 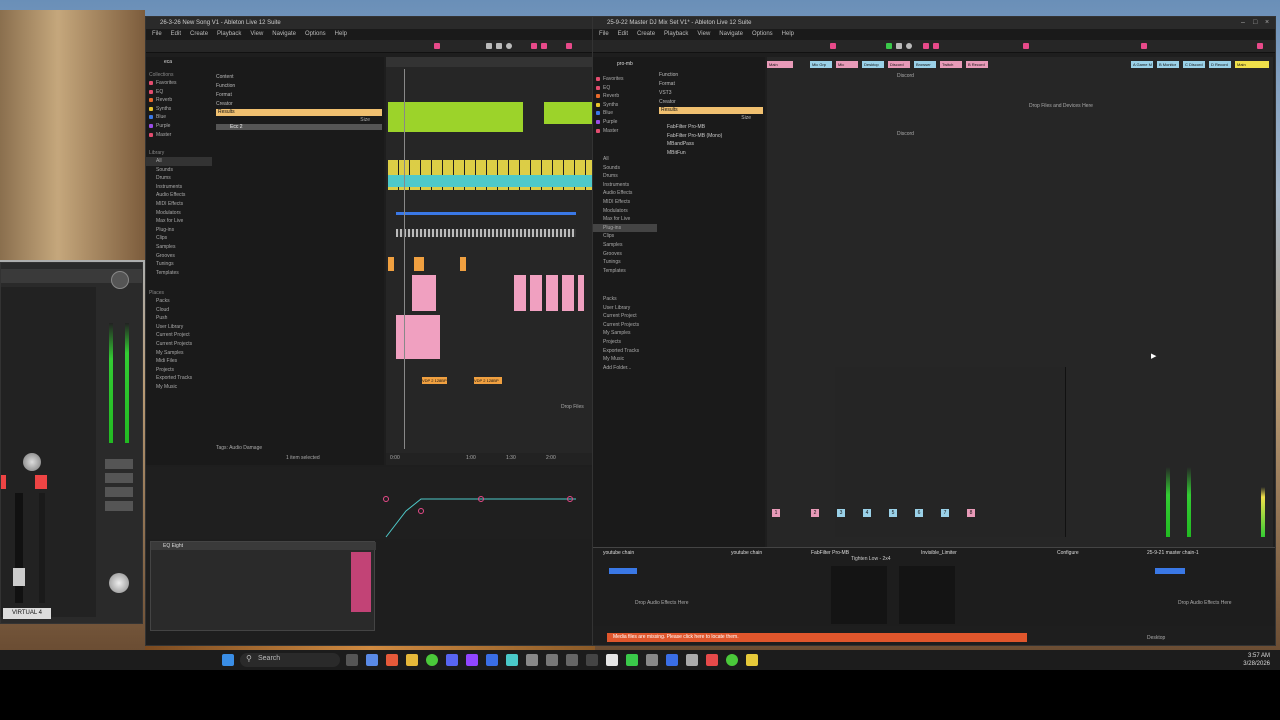 What do you see at coordinates (437, 46) in the screenshot?
I see `arrangement-record-button` at bounding box center [437, 46].